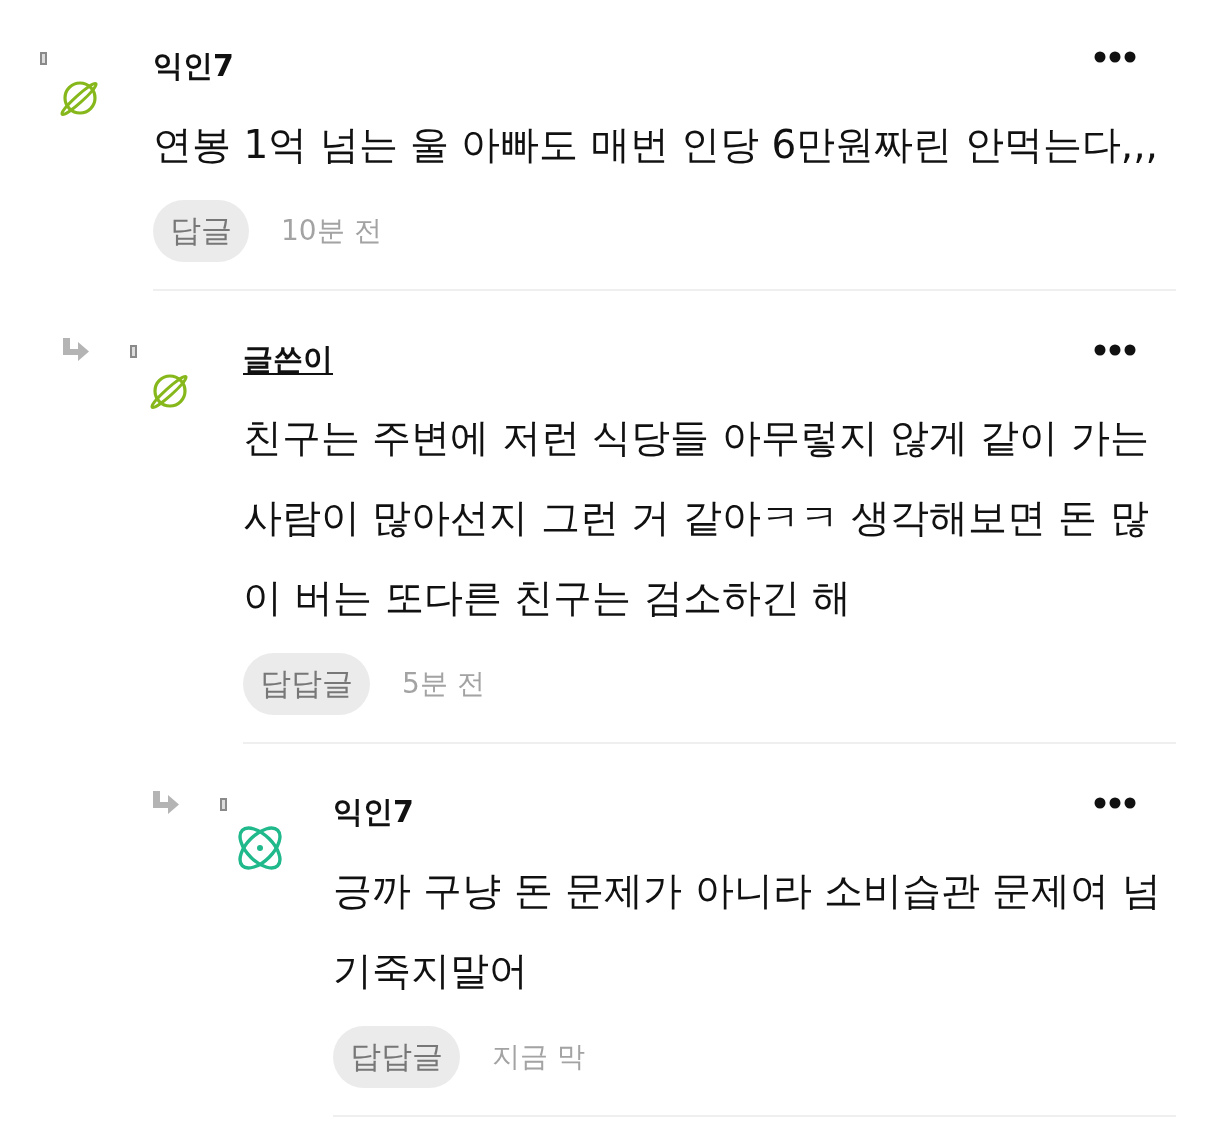 Image resolution: width=1206 pixels, height=1137 pixels. I want to click on timestamp: 지금 막, so click(538, 1057).